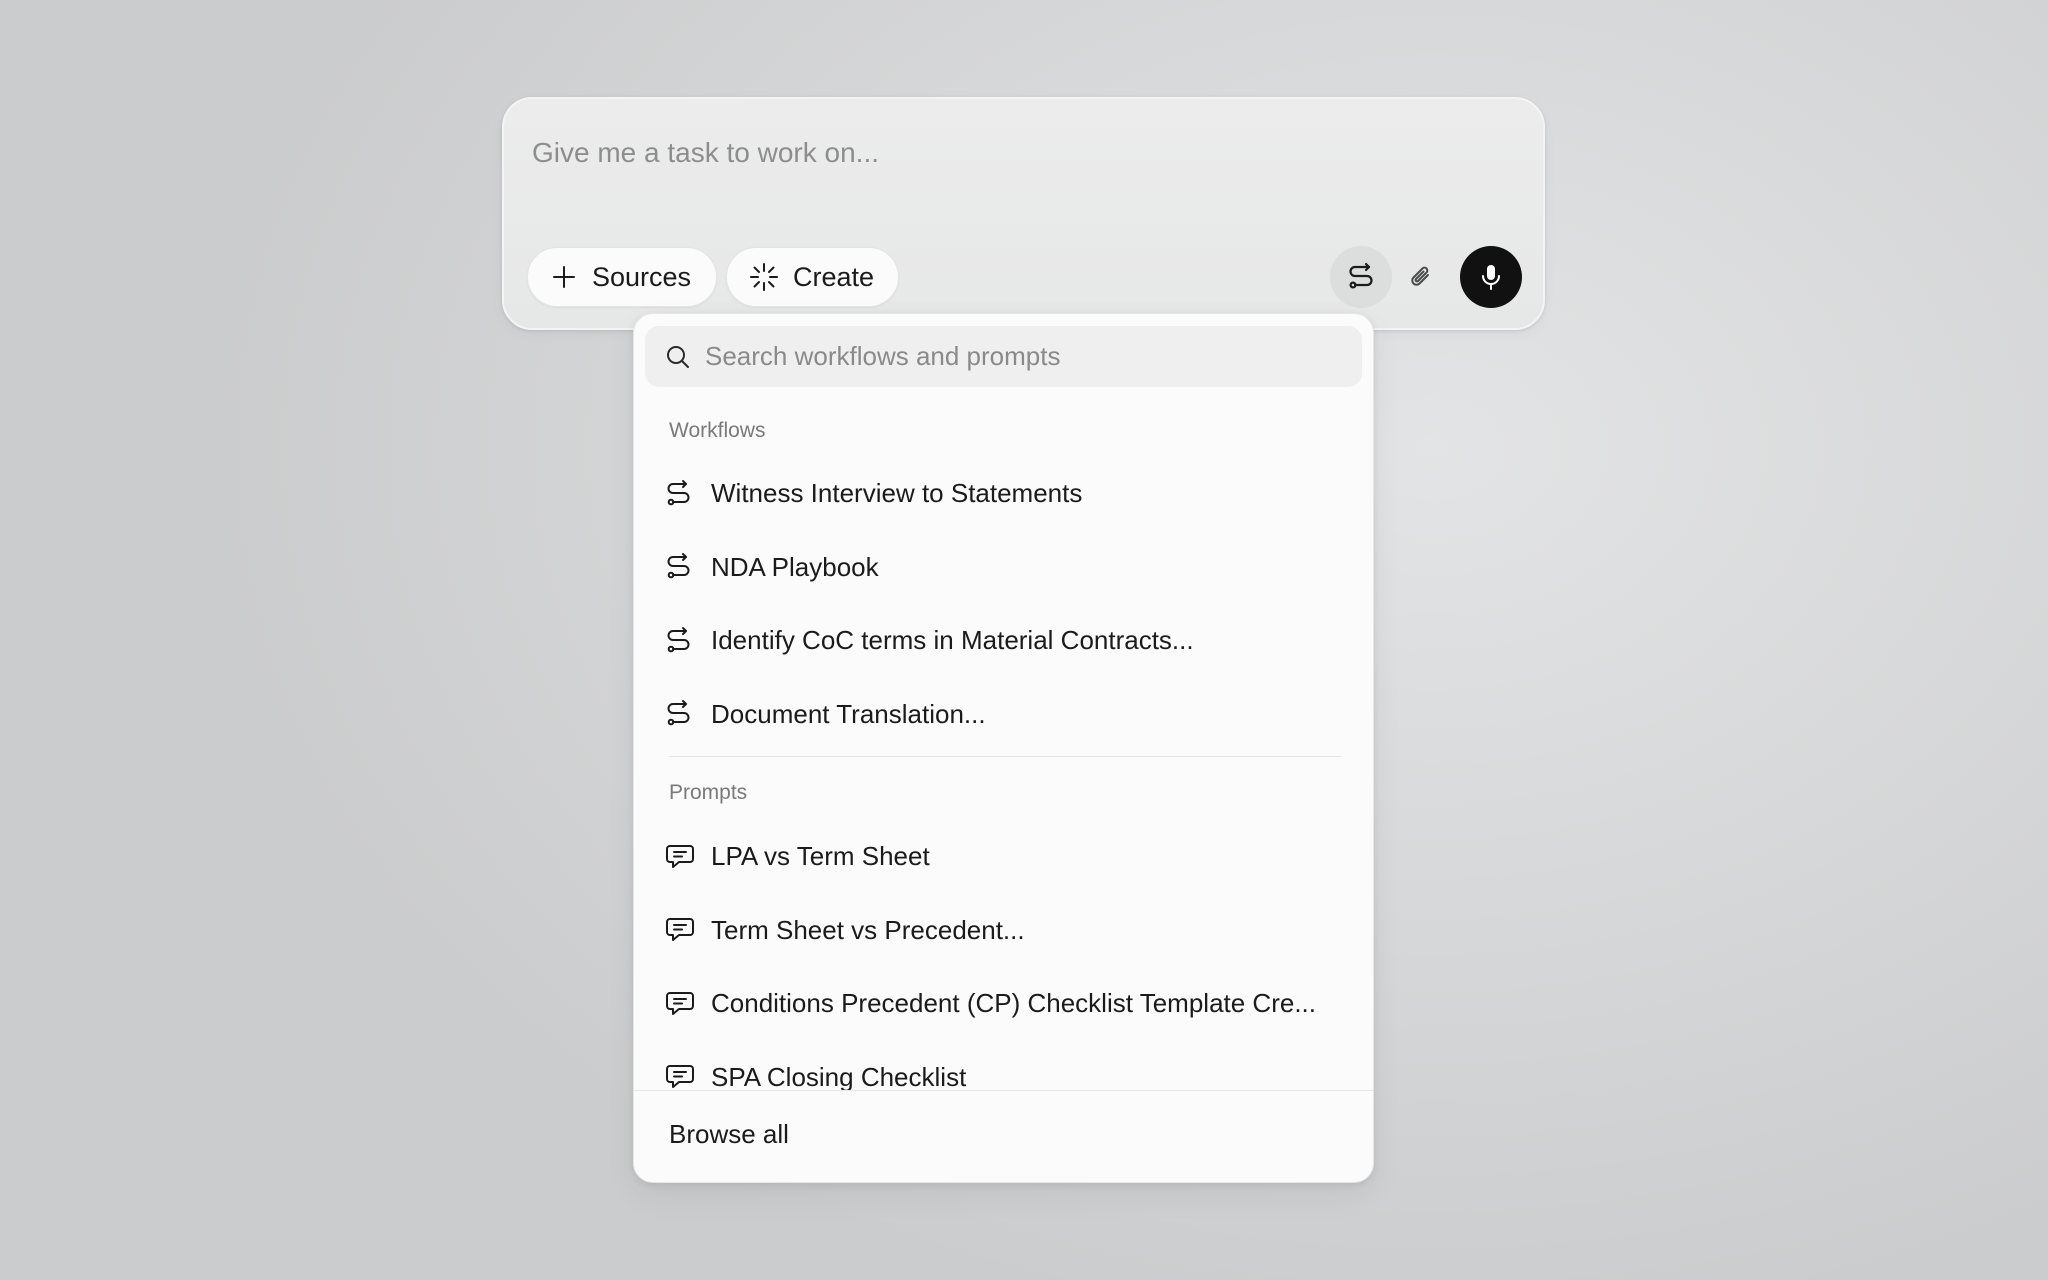 This screenshot has height=1280, width=2048. Describe the element at coordinates (1025, 356) in the screenshot. I see `search-input` at that location.